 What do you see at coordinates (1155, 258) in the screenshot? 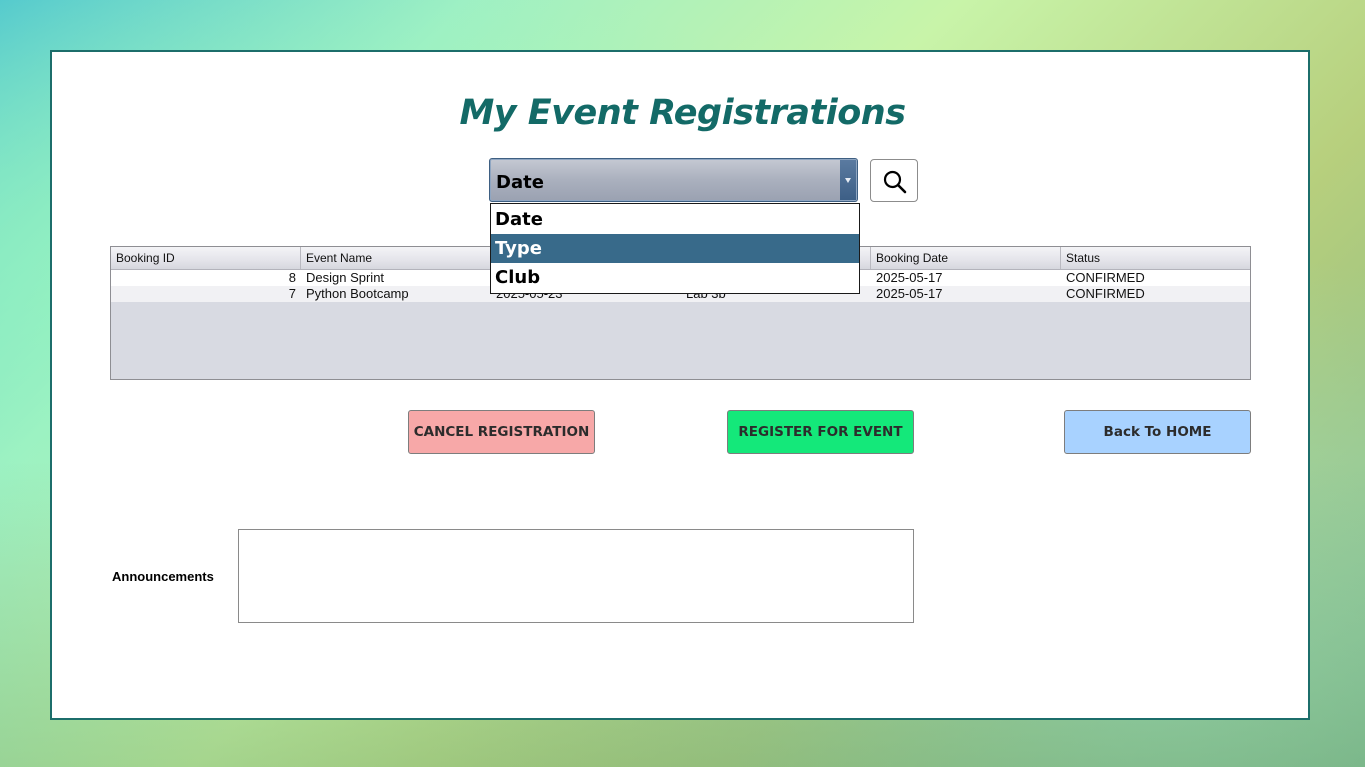
I see `column-header-status: Status` at bounding box center [1155, 258].